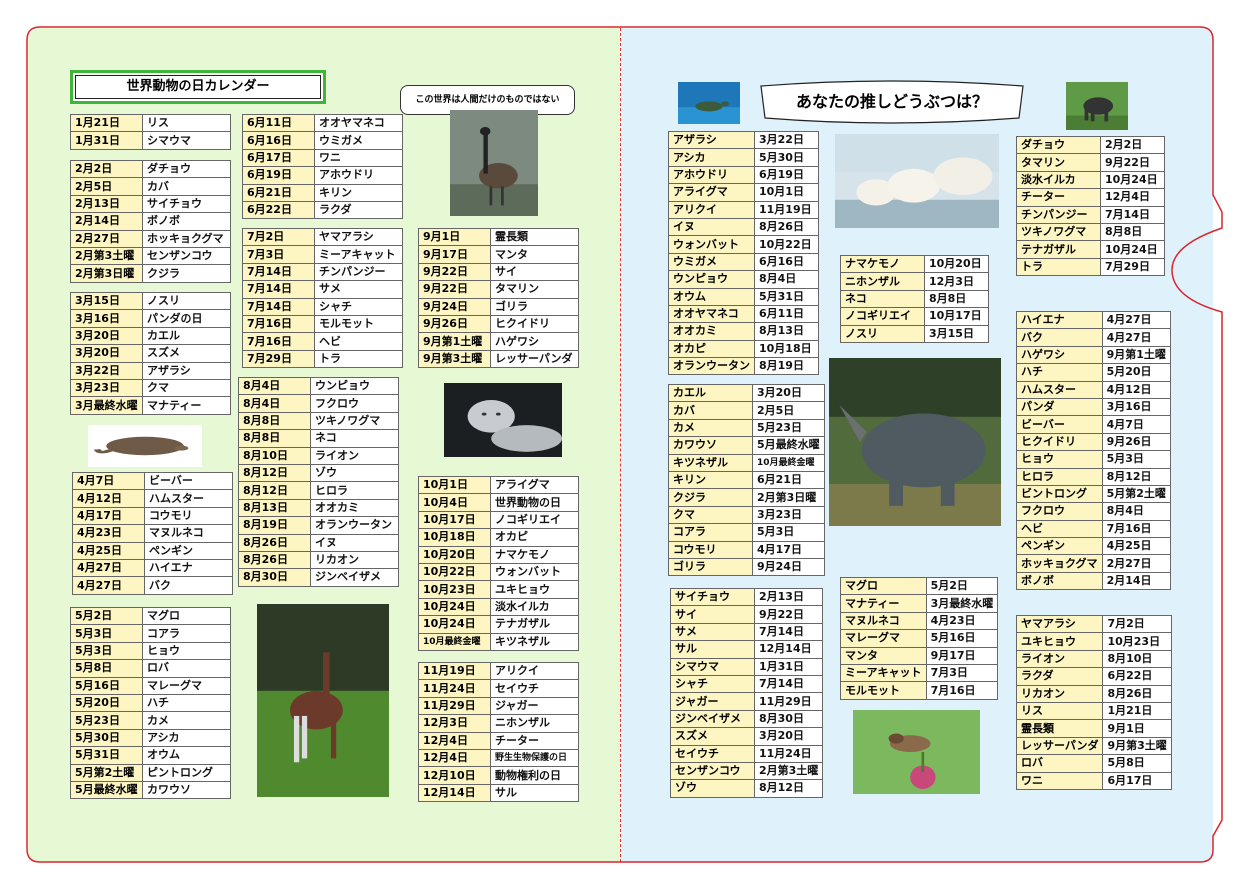 The image size is (1241, 889). I want to click on animal-cell: パンダ, so click(1059, 407).